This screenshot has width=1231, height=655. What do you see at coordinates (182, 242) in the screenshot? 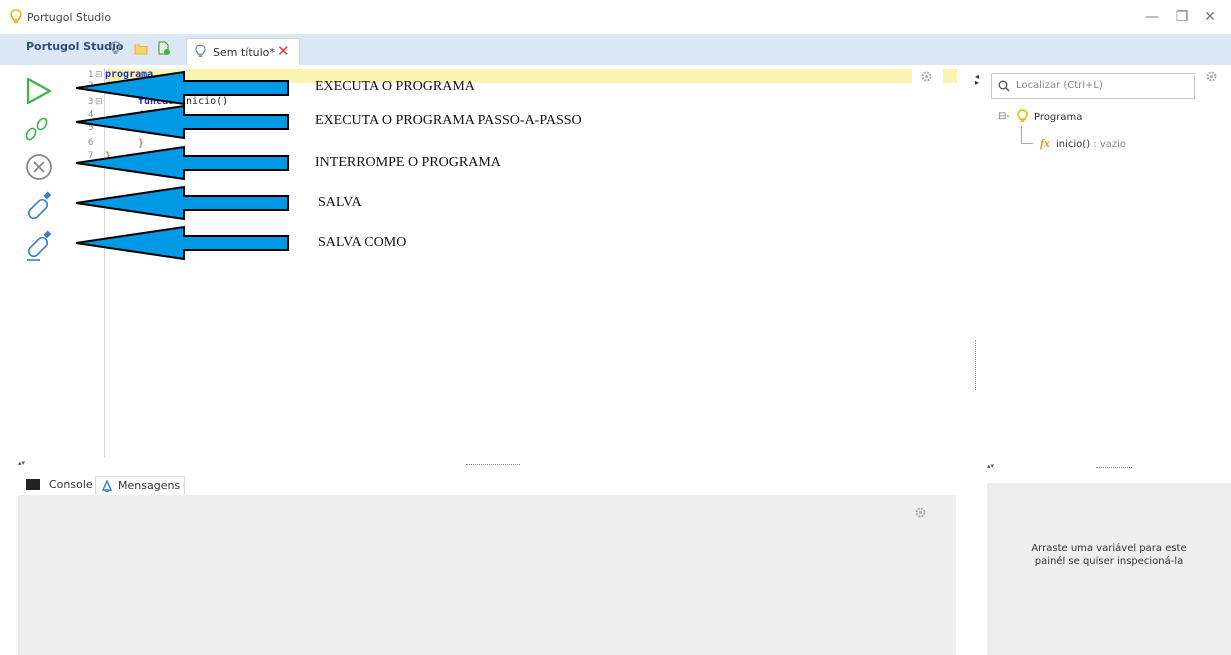
I see `arrow-save-as` at bounding box center [182, 242].